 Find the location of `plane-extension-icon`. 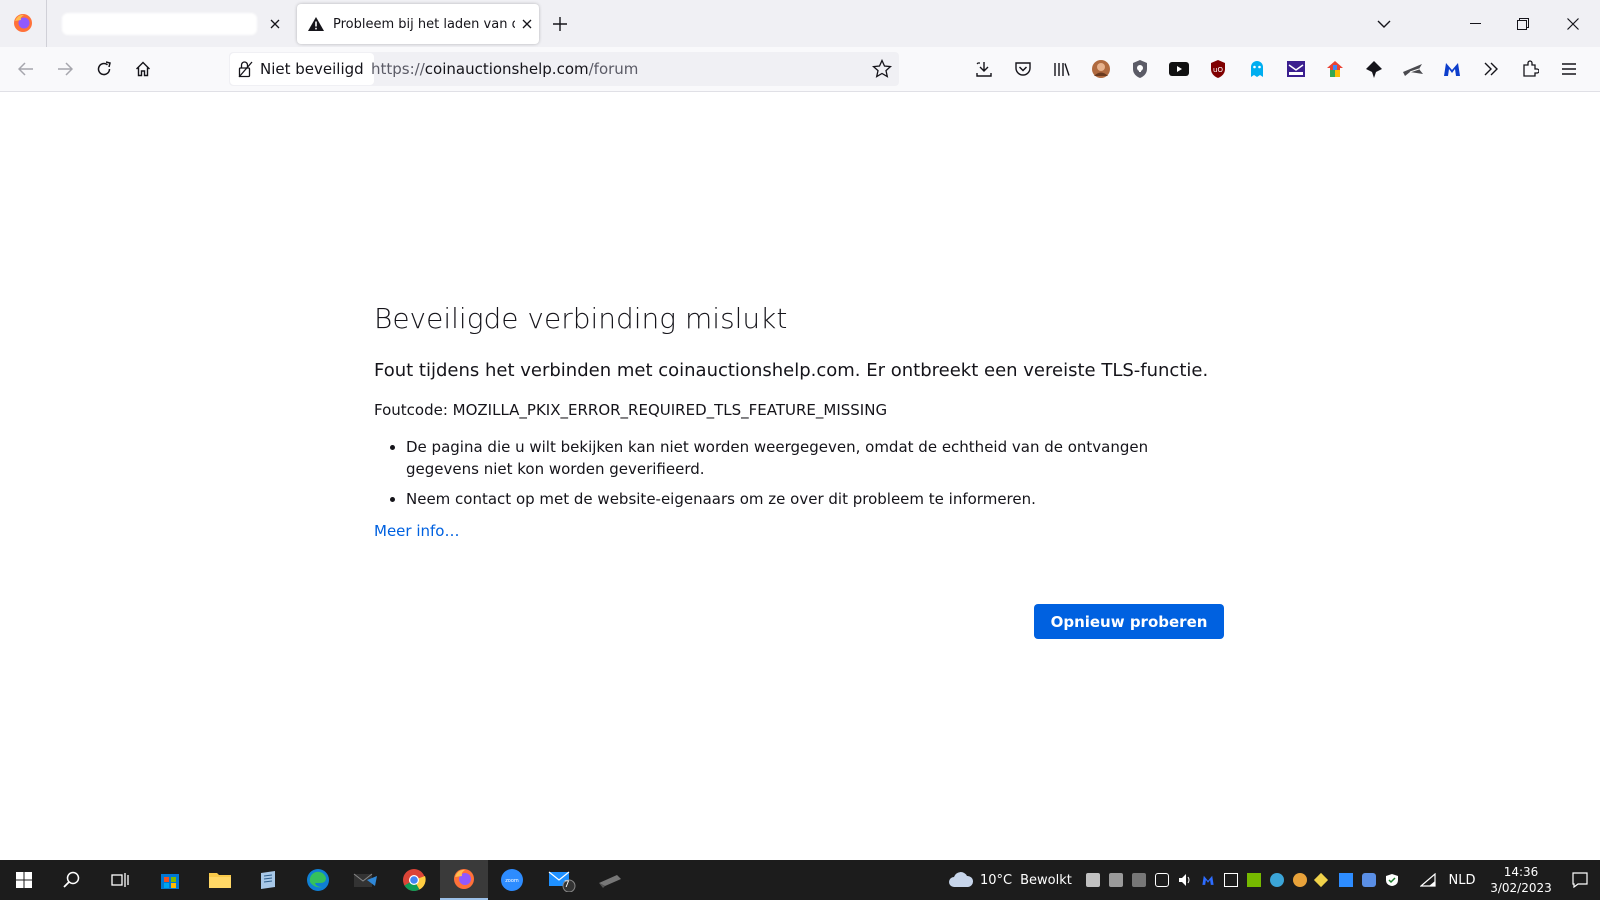

plane-extension-icon is located at coordinates (1413, 69).